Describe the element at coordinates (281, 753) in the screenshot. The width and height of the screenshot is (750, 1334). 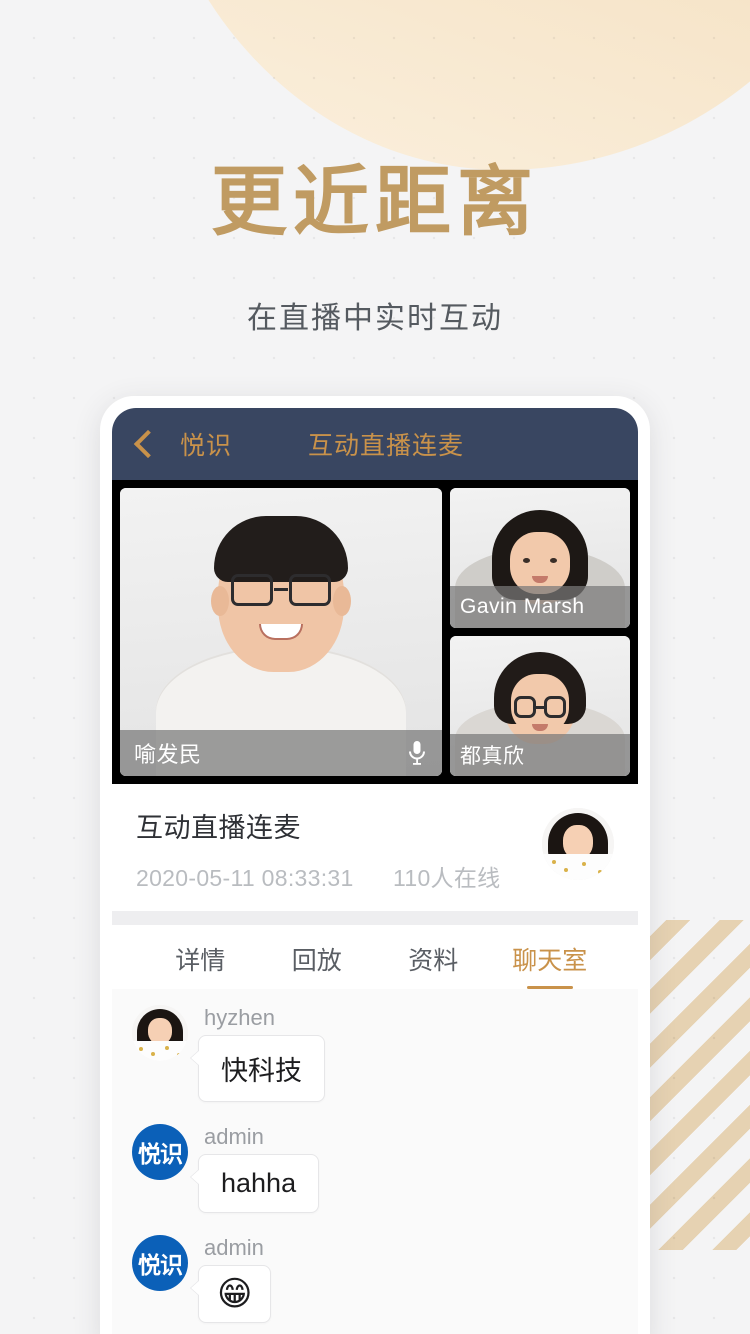
I see `video-tile-label: 喻发民` at that location.